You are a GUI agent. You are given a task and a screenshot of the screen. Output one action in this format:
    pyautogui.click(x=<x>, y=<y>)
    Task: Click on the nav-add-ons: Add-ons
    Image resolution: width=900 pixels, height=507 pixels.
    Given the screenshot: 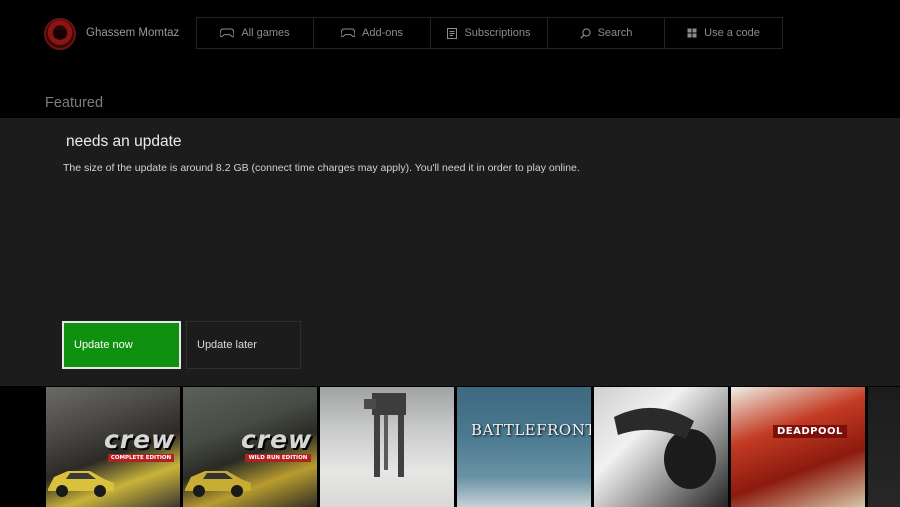 What is the action you would take?
    pyautogui.click(x=372, y=33)
    